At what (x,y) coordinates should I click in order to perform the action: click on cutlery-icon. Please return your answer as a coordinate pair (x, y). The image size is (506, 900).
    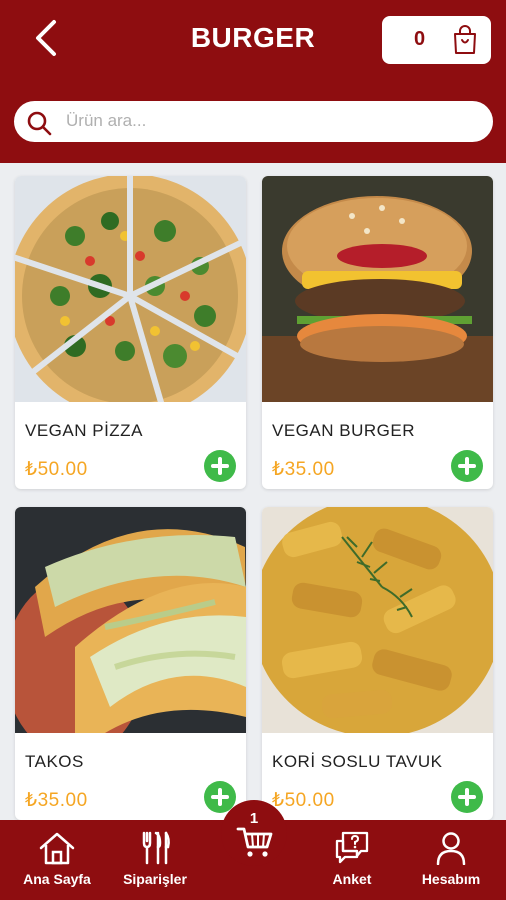
    Looking at the image, I should click on (156, 848).